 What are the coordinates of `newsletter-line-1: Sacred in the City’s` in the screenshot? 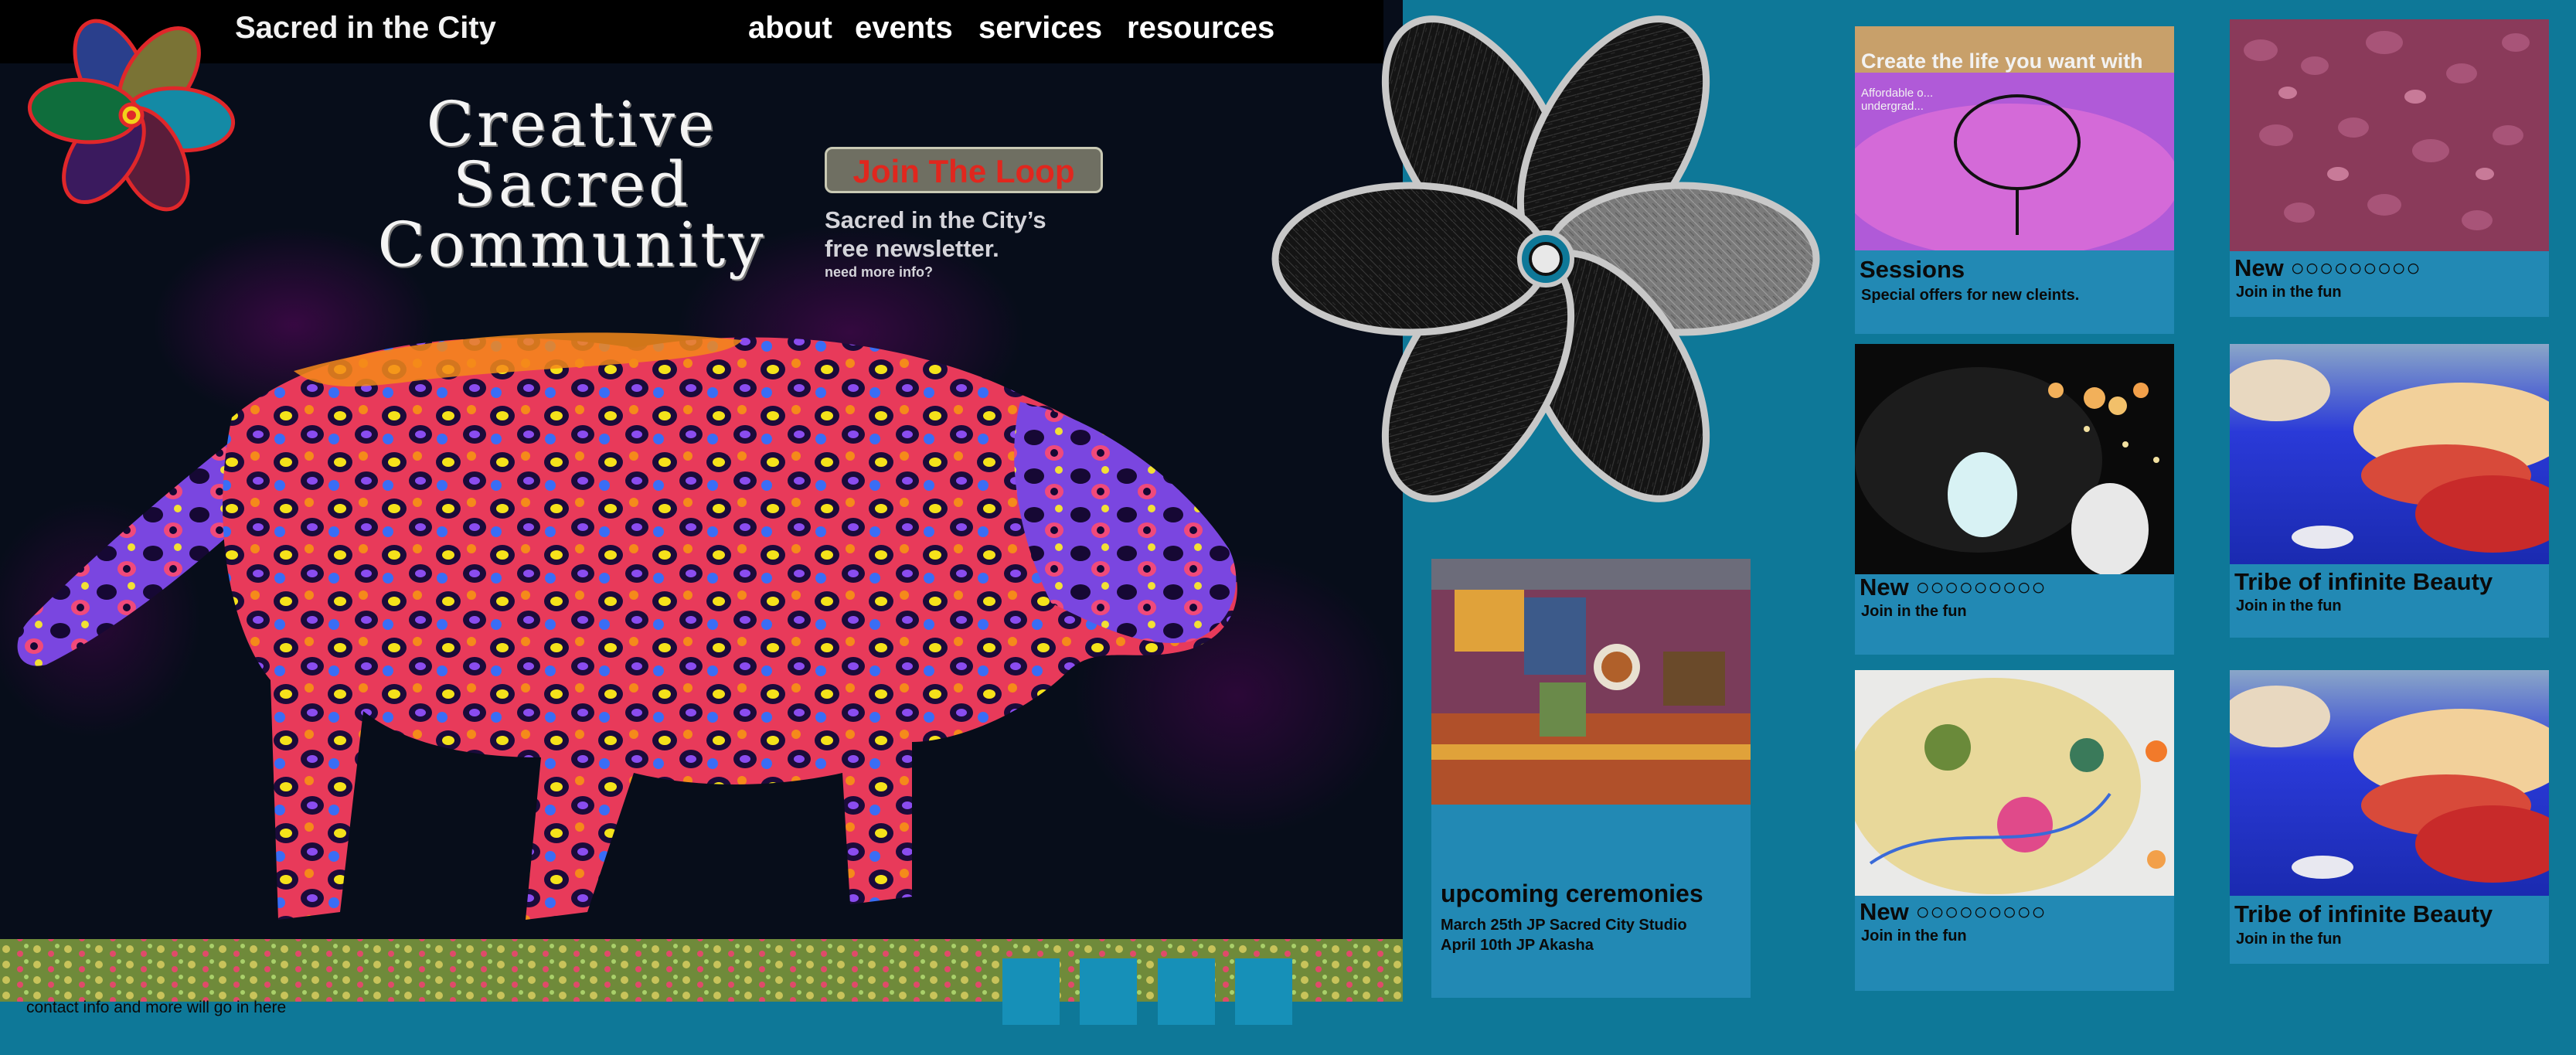 It's located at (935, 219).